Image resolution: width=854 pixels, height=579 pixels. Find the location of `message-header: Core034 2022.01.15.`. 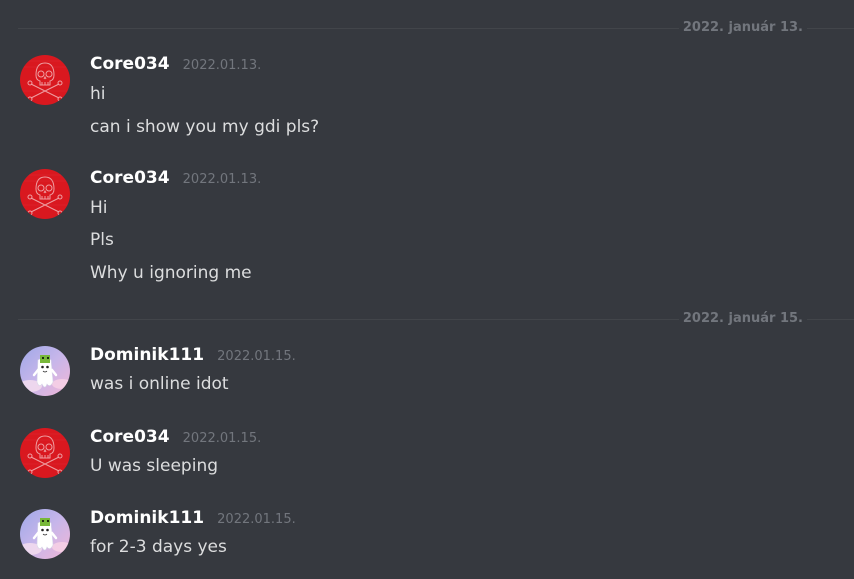

message-header: Core034 2022.01.15. is located at coordinates (175, 437).